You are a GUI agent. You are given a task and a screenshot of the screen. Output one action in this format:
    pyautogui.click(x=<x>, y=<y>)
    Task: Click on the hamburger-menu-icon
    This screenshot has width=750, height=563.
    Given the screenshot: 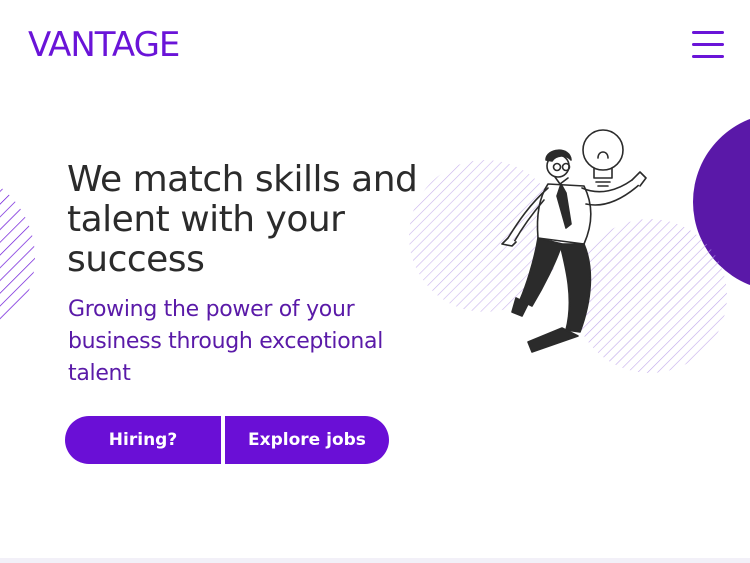 What is the action you would take?
    pyautogui.click(x=708, y=45)
    